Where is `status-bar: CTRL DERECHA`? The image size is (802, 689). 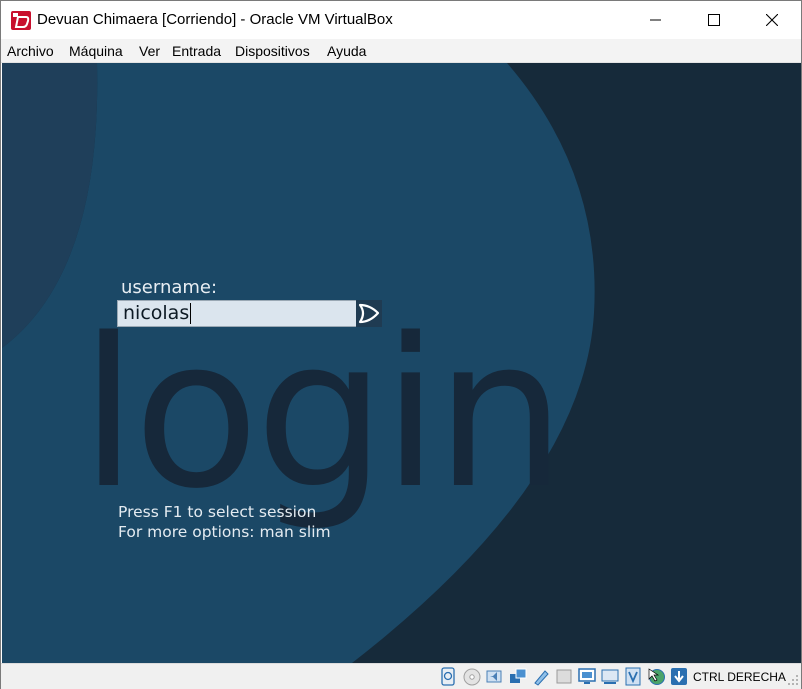
status-bar: CTRL DERECHA is located at coordinates (401, 676).